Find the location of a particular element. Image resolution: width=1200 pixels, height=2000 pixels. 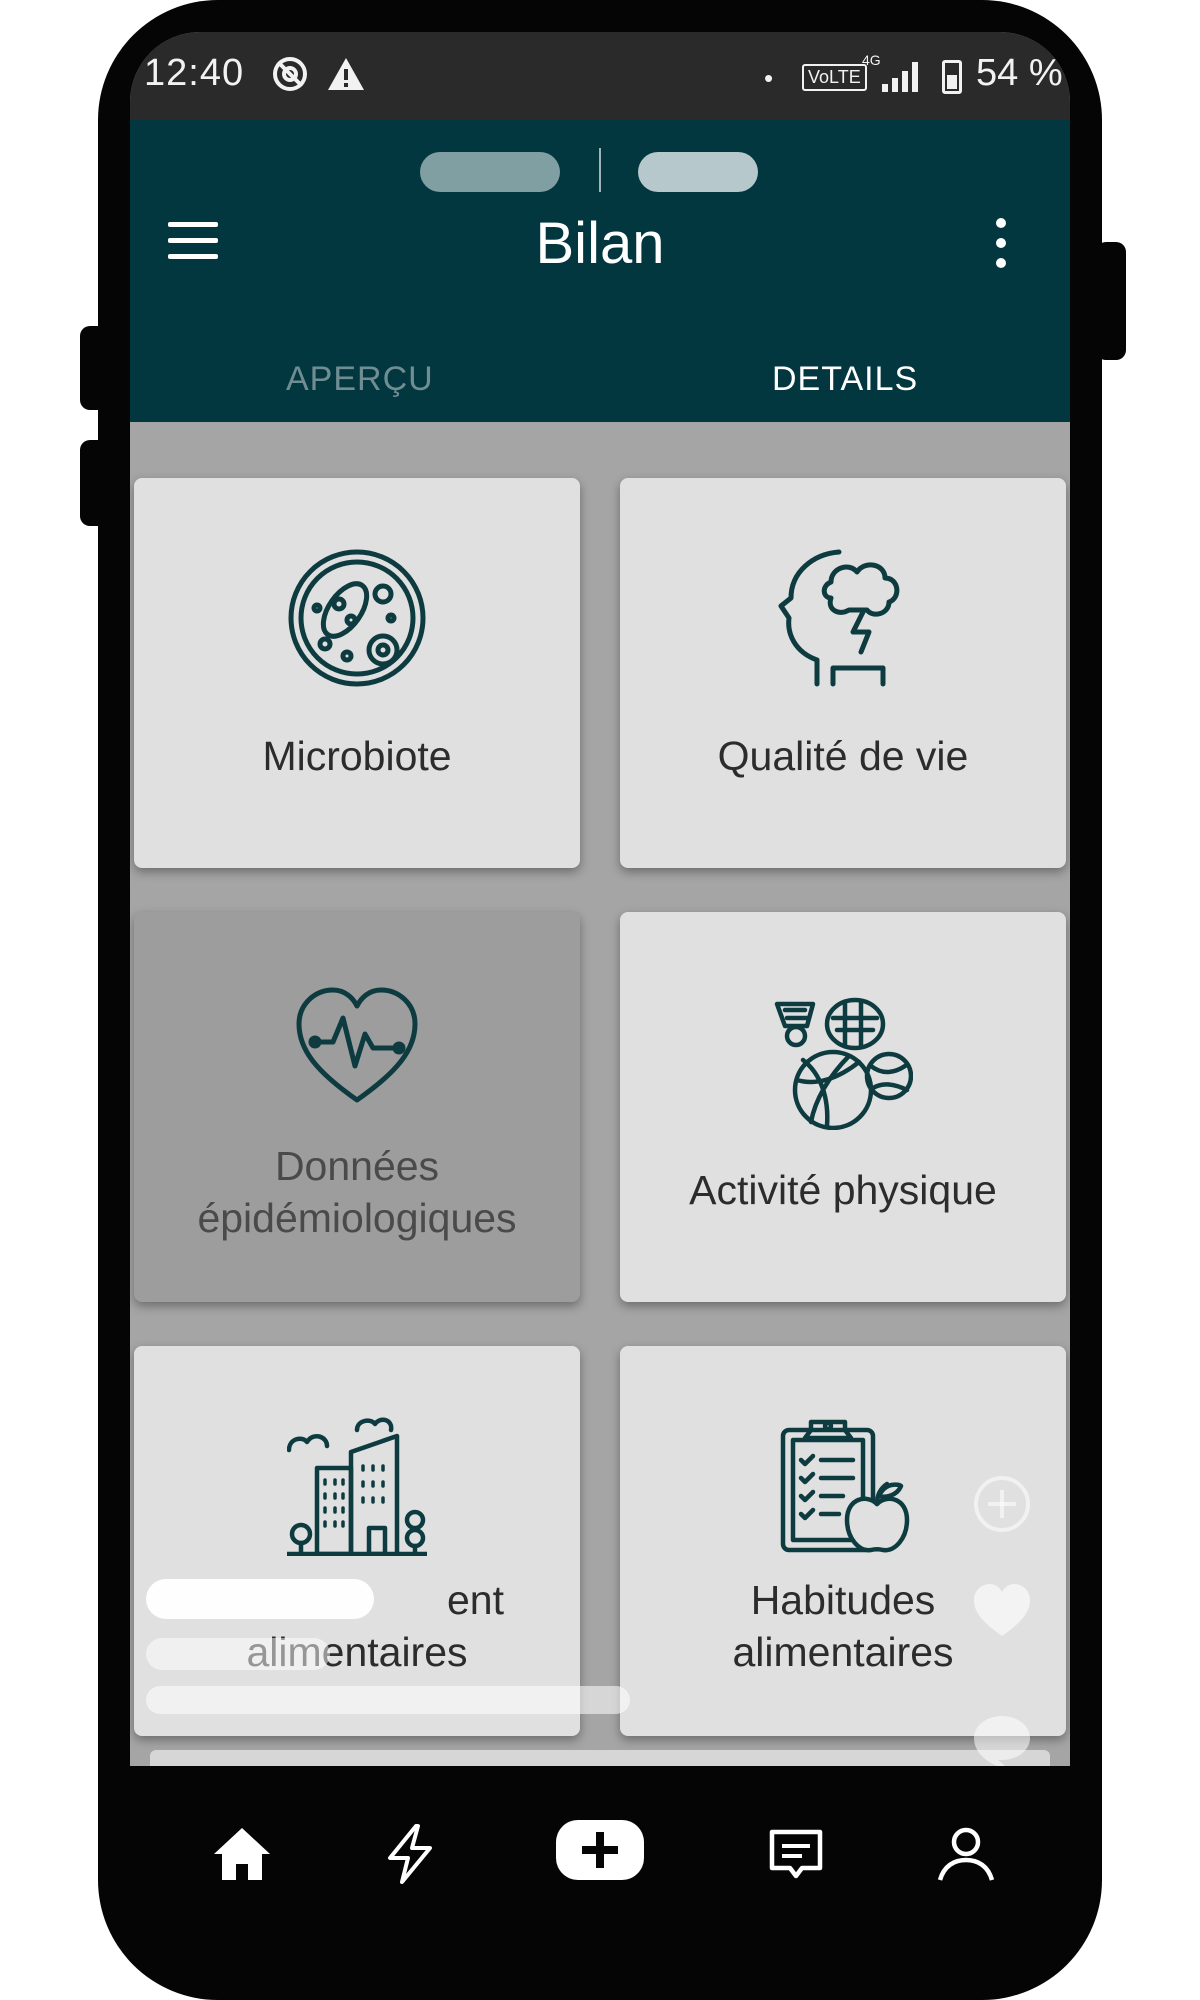

battery-icon is located at coordinates (952, 77).